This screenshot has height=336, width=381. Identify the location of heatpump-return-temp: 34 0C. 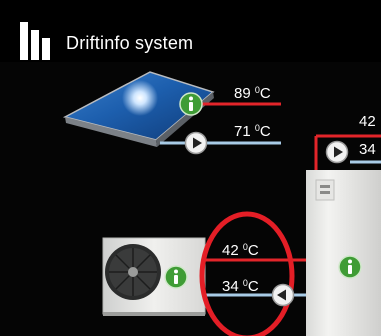
(240, 286).